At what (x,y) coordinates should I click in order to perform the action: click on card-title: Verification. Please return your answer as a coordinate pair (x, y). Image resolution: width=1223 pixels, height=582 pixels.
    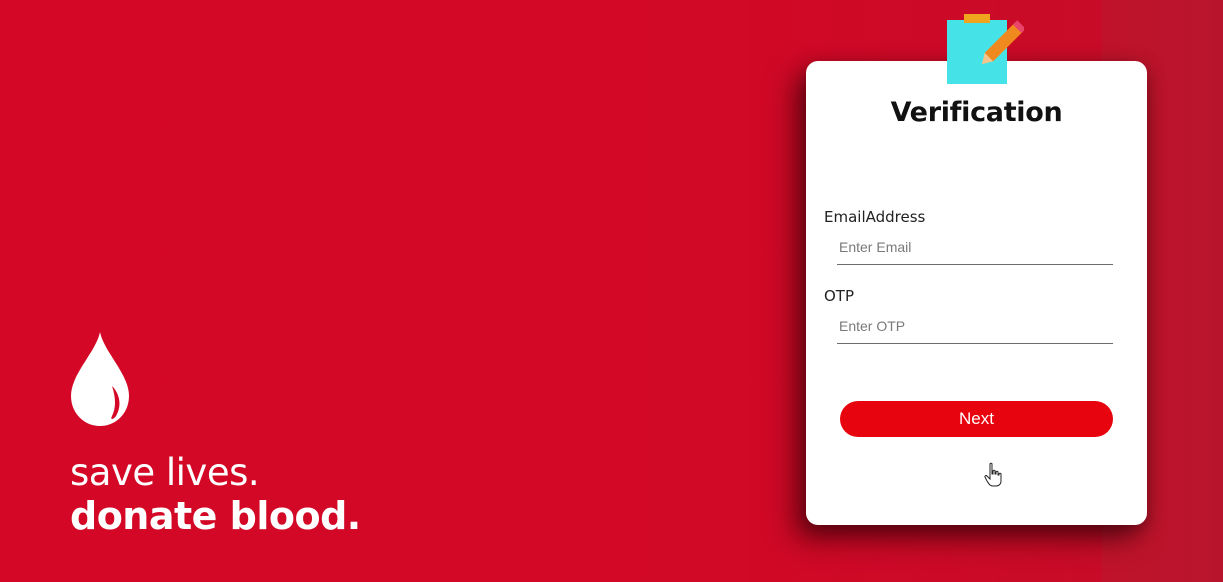
    Looking at the image, I should click on (976, 112).